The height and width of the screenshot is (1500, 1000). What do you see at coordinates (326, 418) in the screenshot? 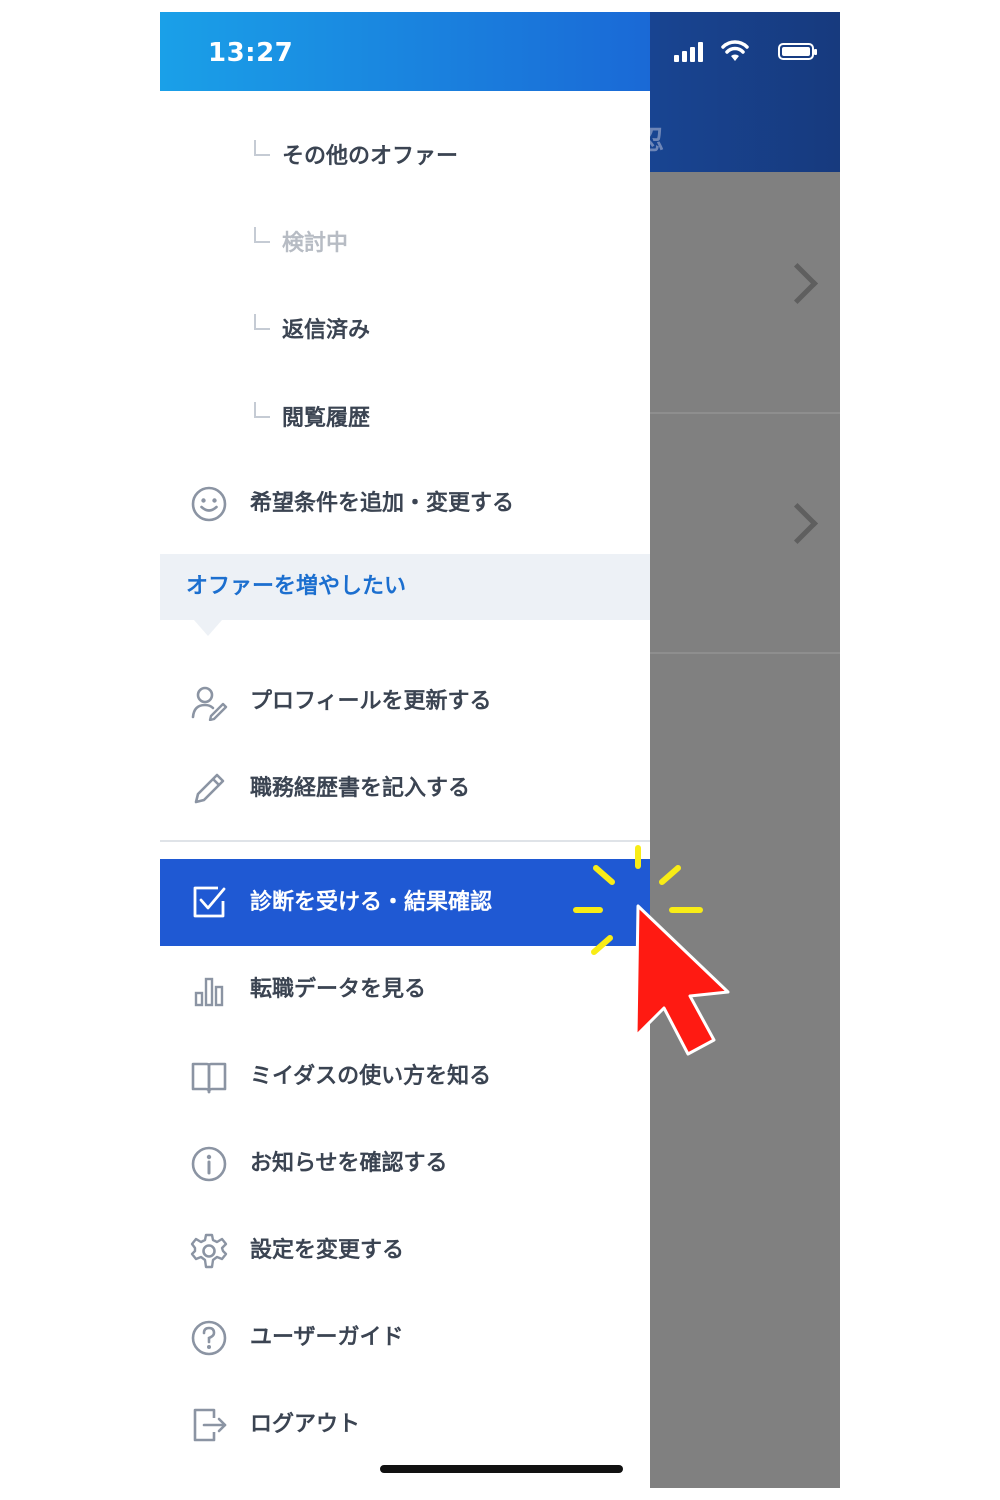
I see `sub-item-label: 閲覧履歴` at bounding box center [326, 418].